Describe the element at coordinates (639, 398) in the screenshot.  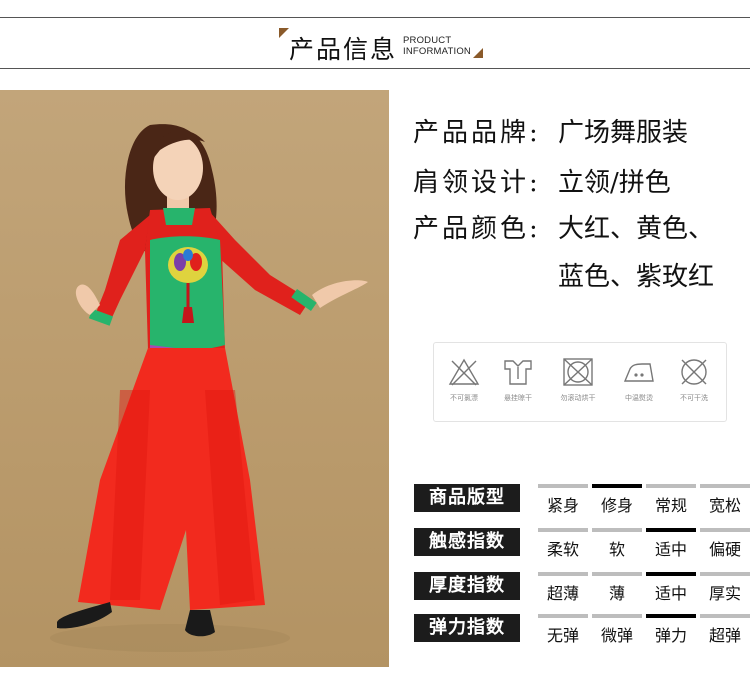
I see `care-label-medium-iron: 中温熨烫` at that location.